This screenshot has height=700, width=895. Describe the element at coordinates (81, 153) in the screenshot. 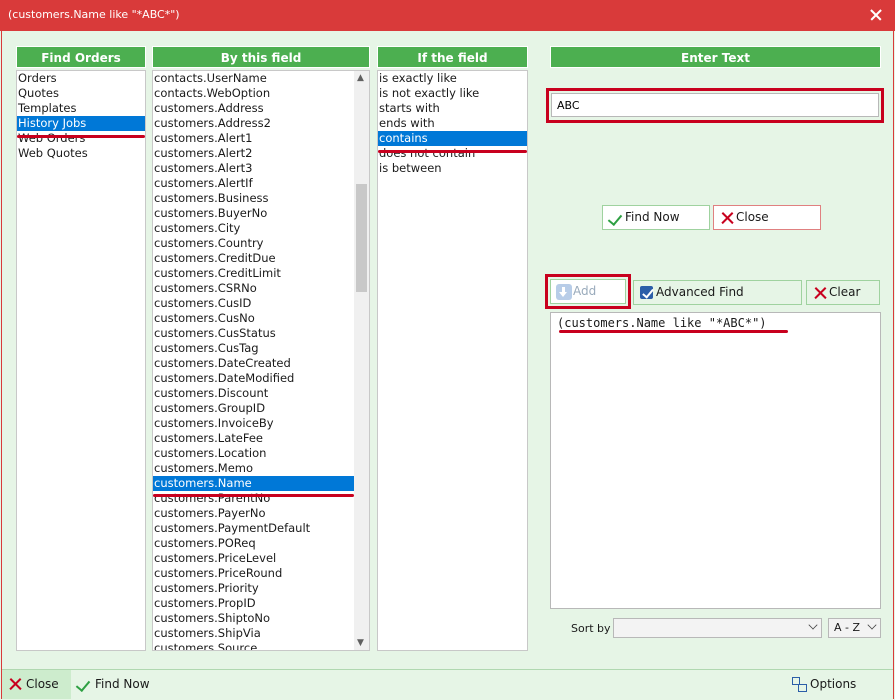

I see `find-orders-item: Web Quotes` at that location.